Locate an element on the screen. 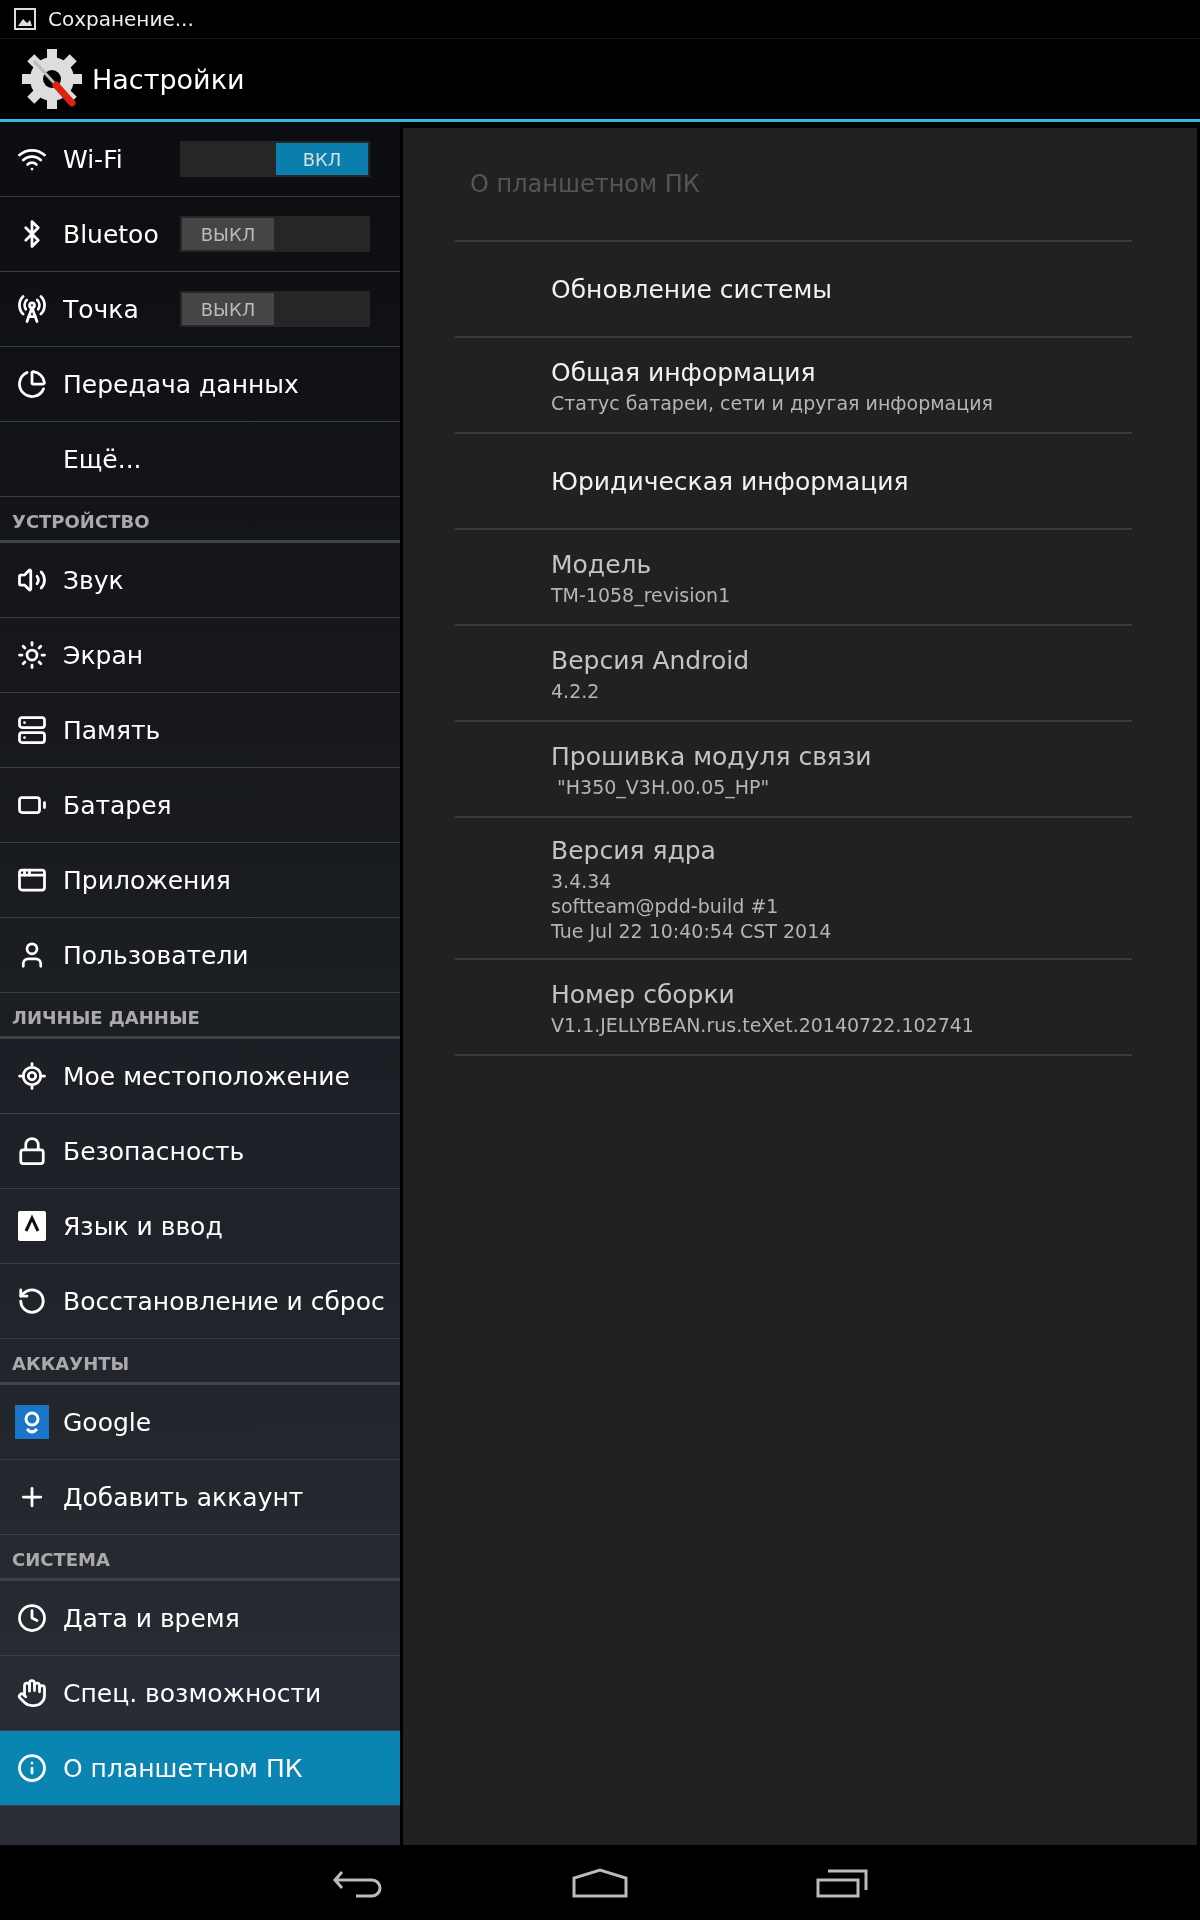  lock-icon is located at coordinates (31, 1151).